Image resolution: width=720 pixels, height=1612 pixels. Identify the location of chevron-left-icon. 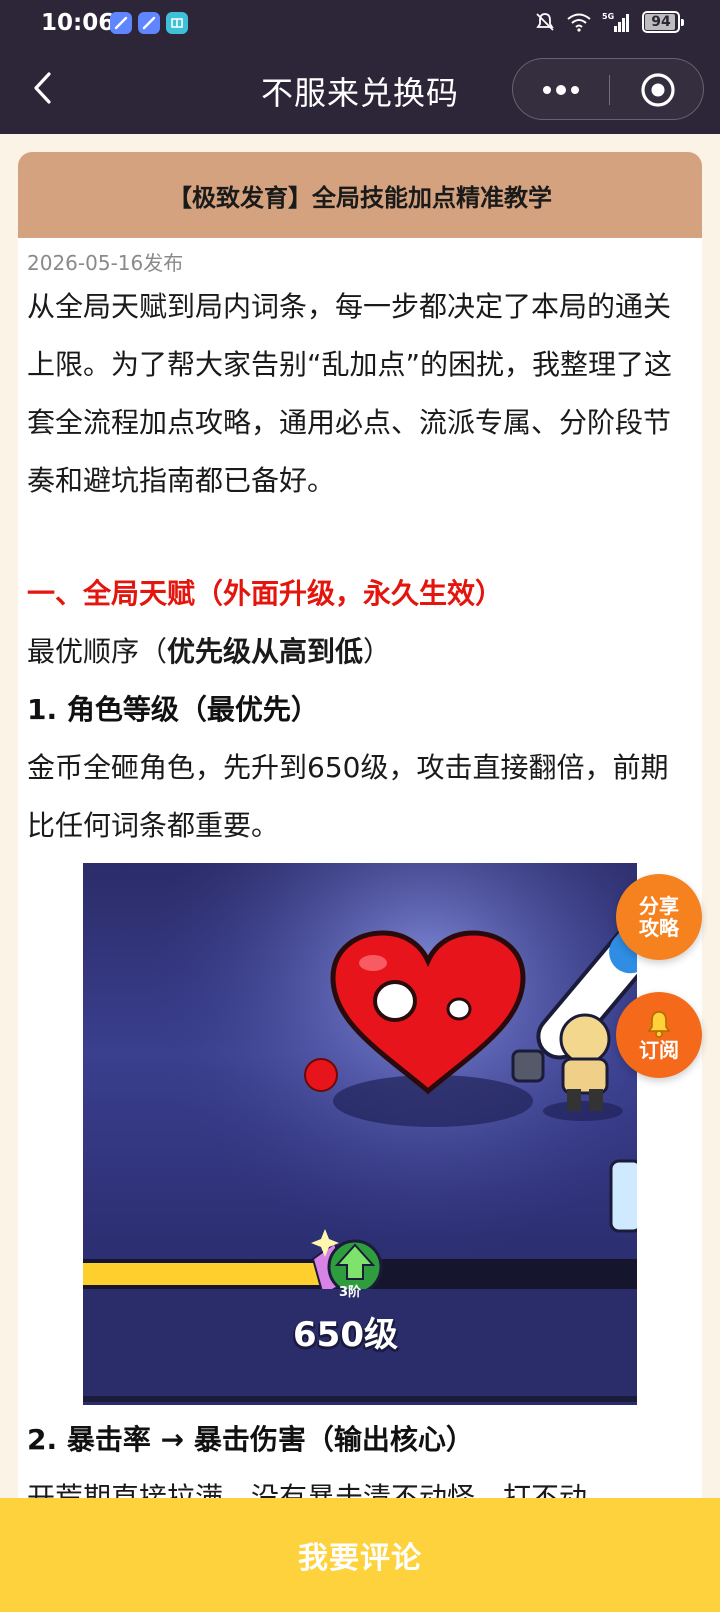
(42, 88).